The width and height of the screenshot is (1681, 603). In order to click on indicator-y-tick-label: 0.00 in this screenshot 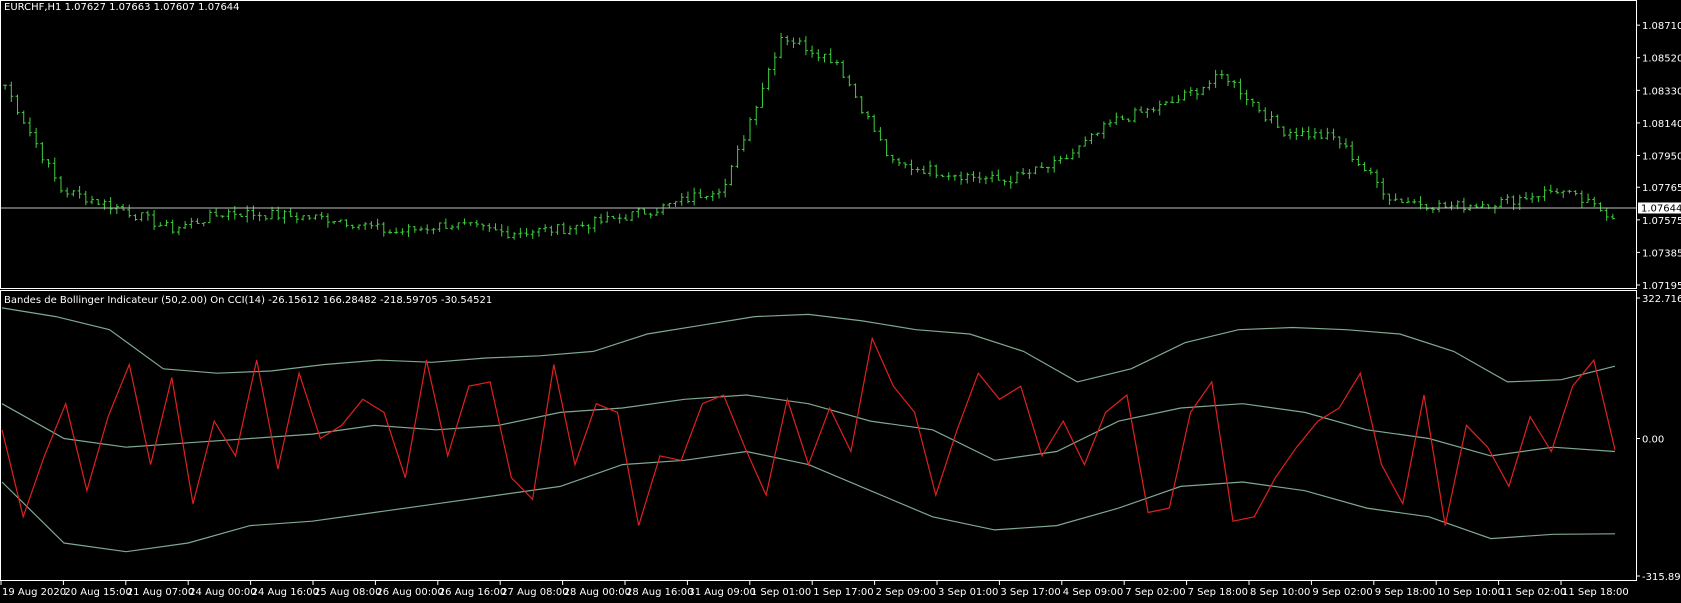, I will do `click(1653, 439)`.